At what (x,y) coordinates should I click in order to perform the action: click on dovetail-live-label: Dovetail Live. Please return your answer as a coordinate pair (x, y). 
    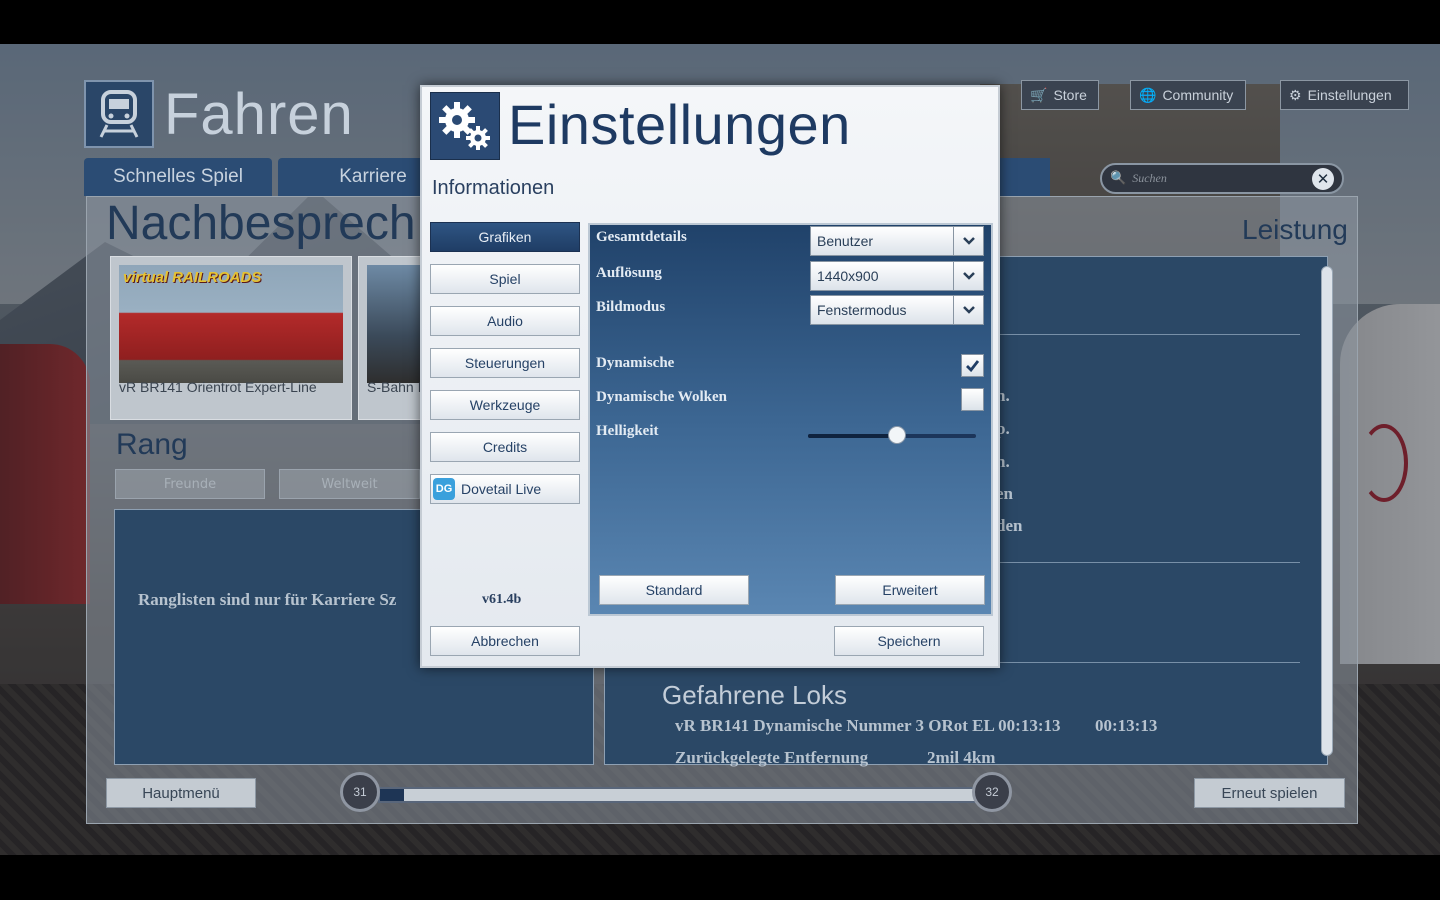
    Looking at the image, I should click on (501, 489).